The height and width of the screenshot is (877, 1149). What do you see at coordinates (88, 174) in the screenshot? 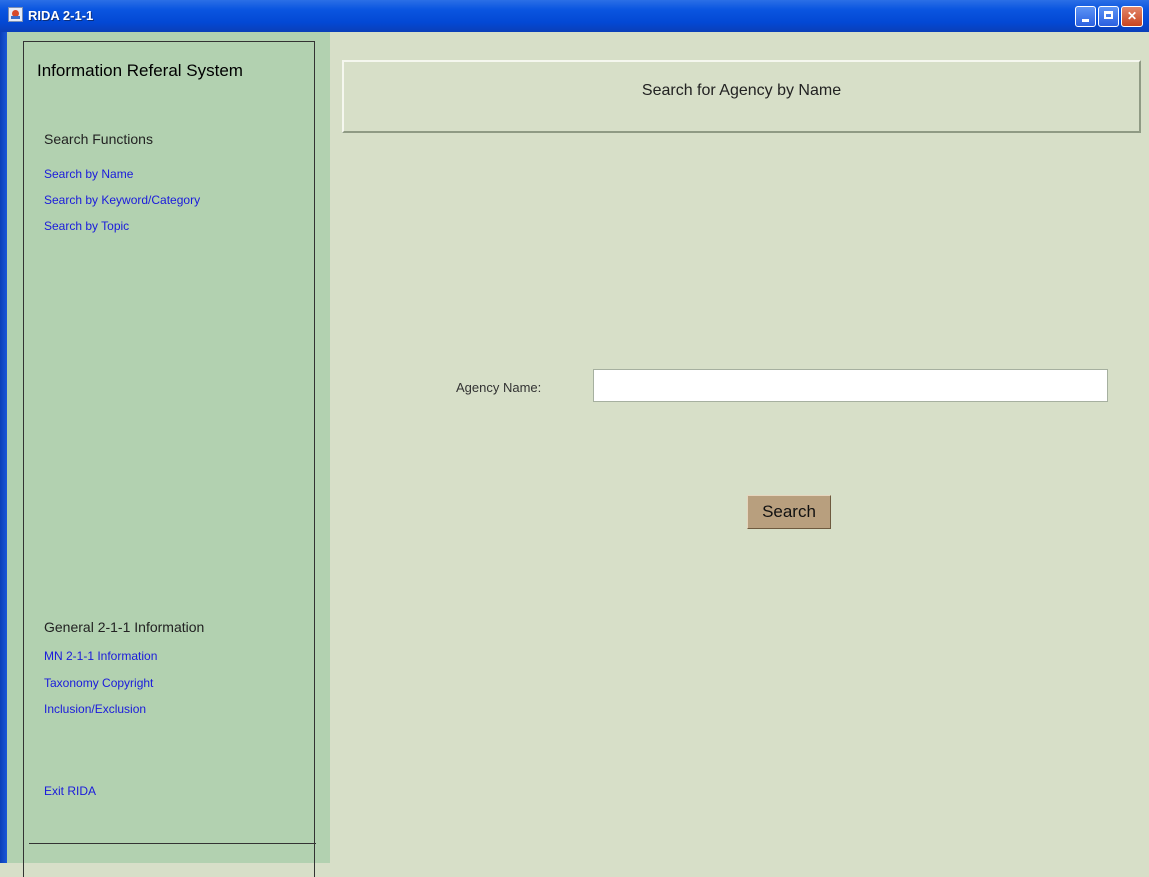
I see `sidebar-link-search-by-name: Search by Name` at bounding box center [88, 174].